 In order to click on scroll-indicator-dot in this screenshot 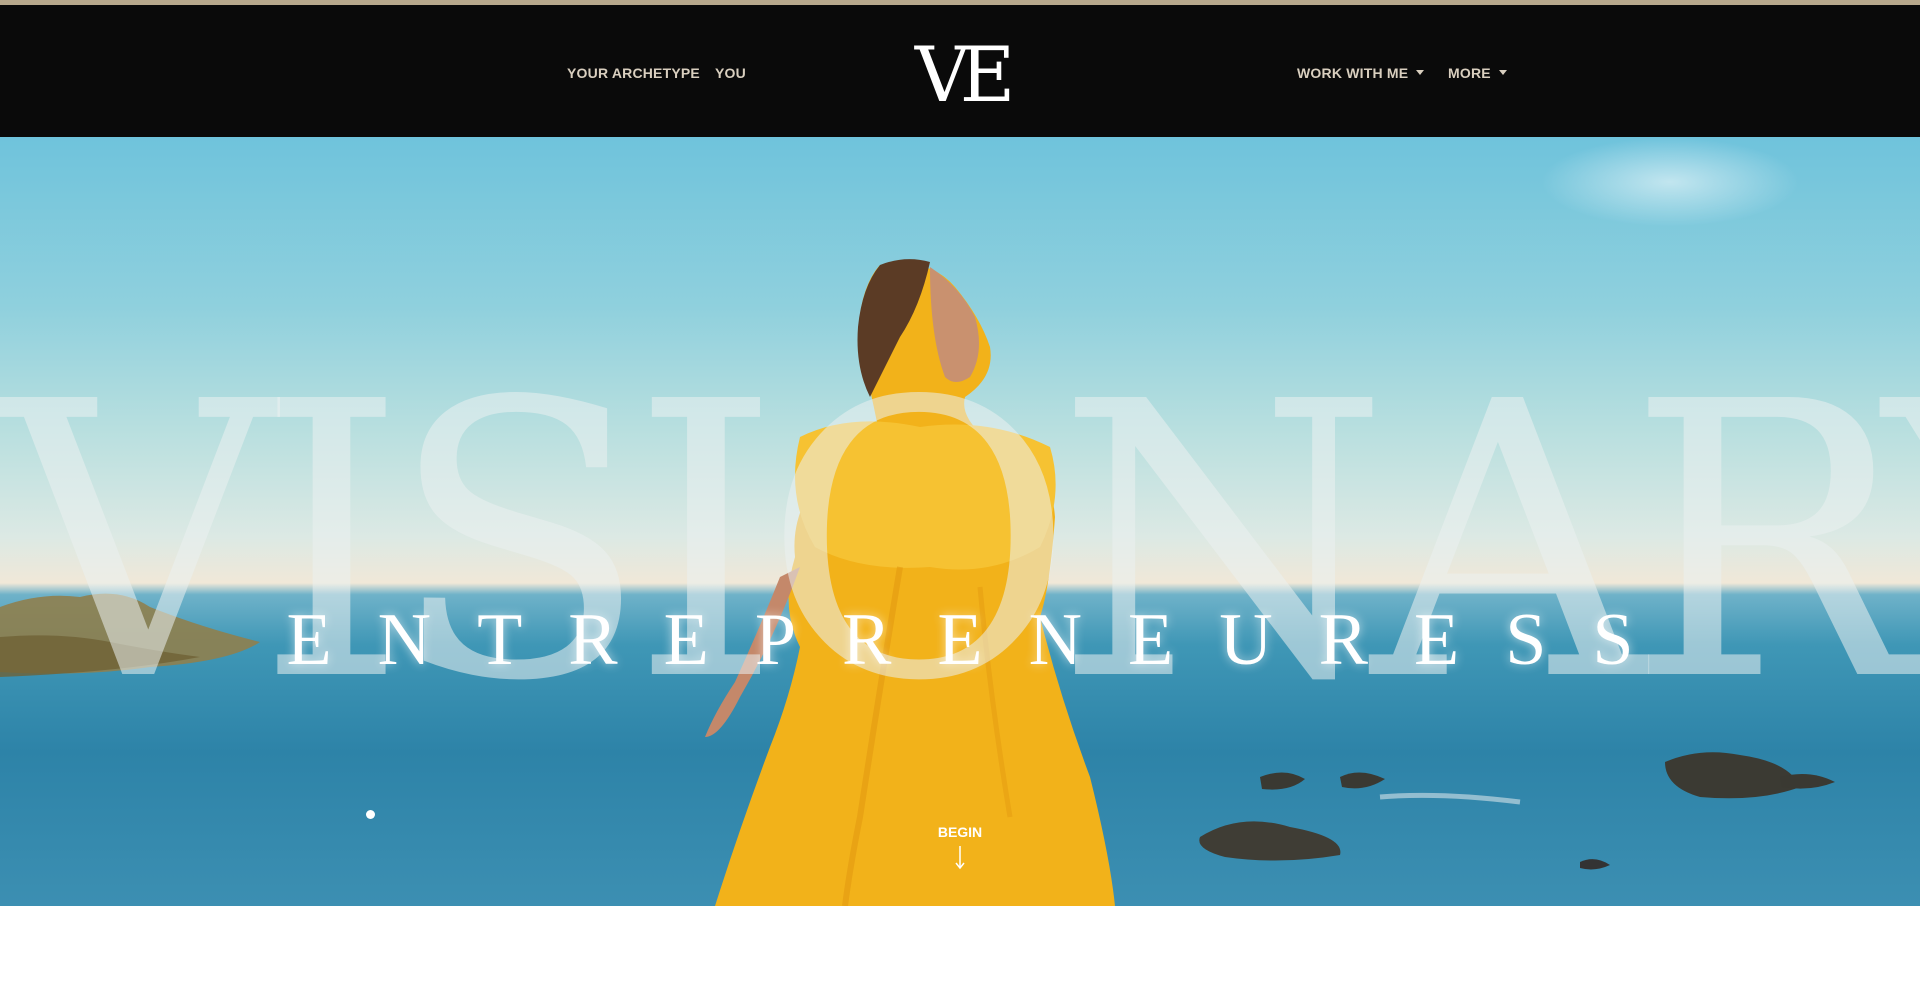, I will do `click(370, 814)`.